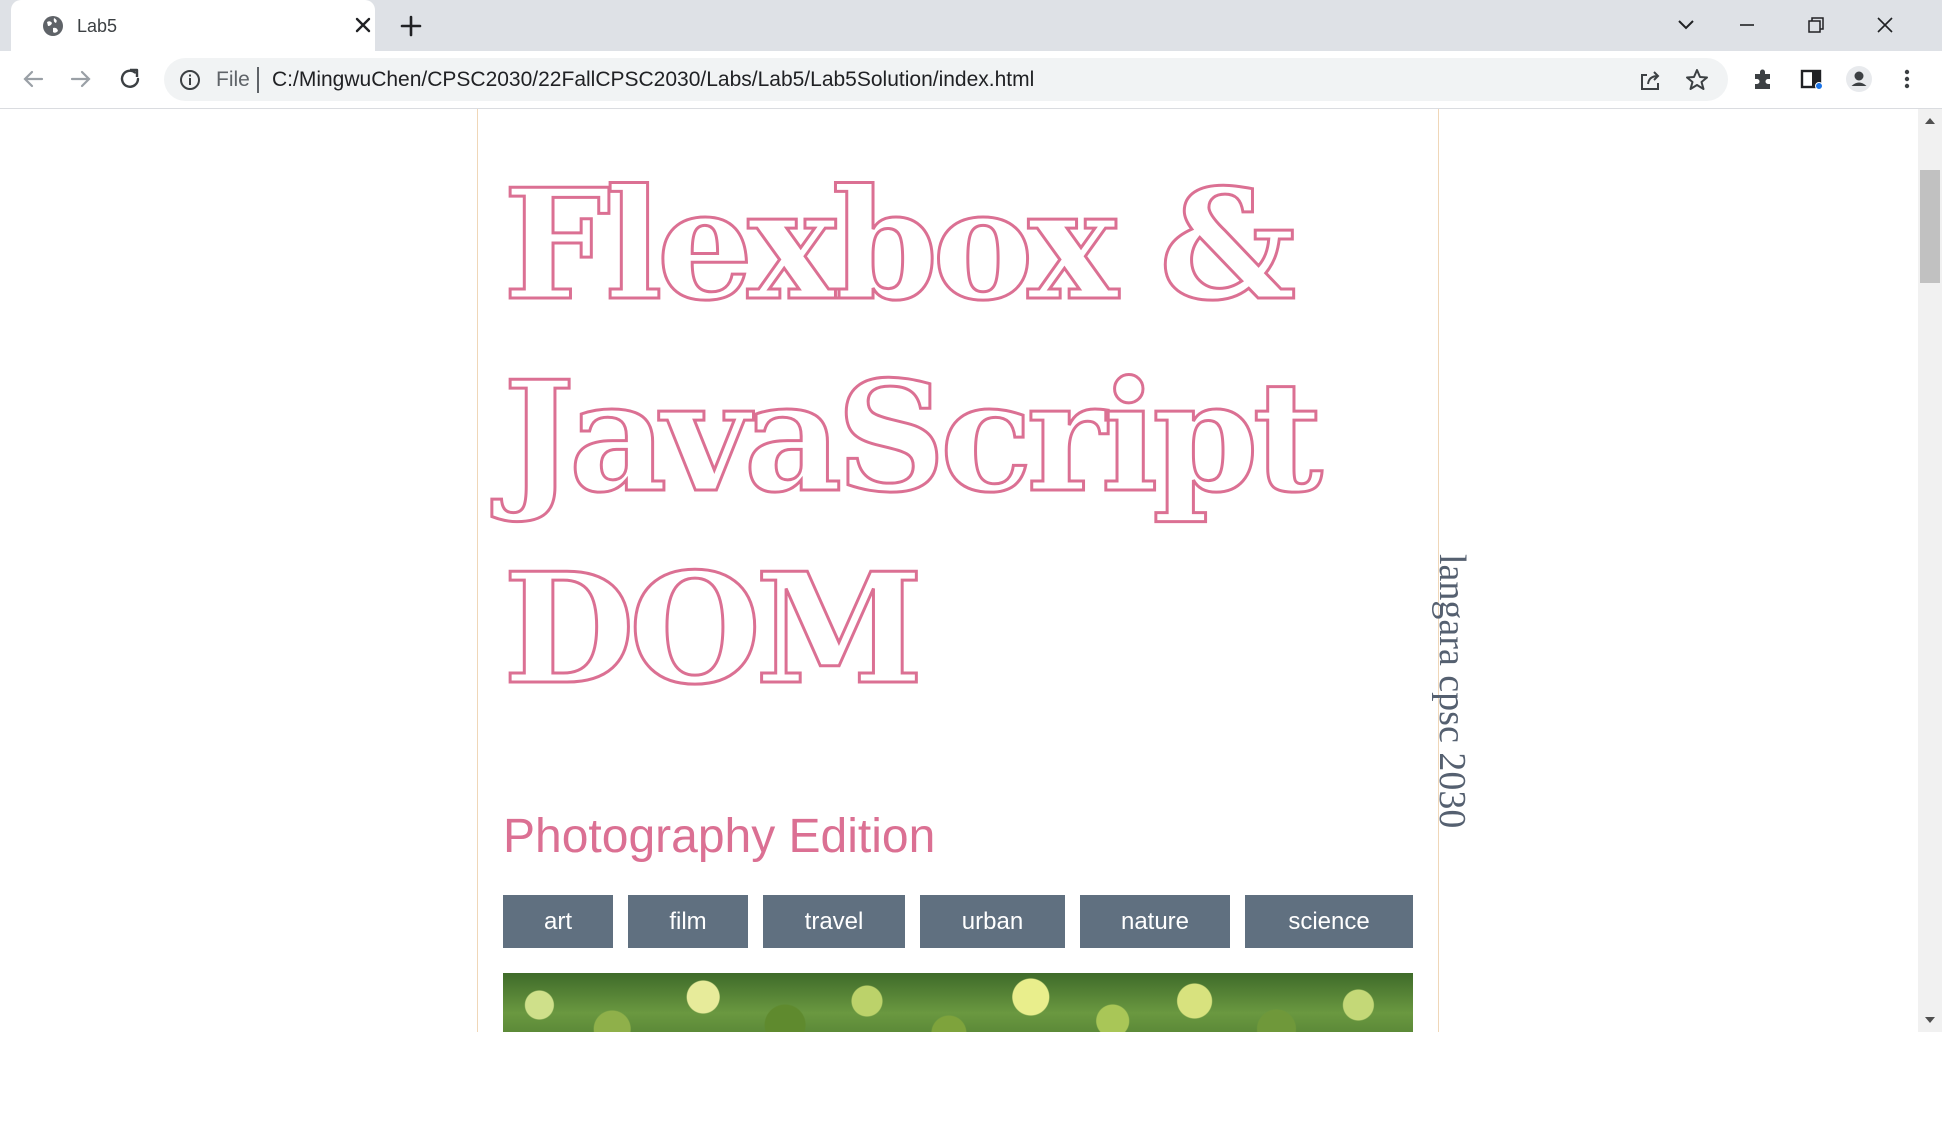  What do you see at coordinates (1155, 921) in the screenshot?
I see `category-button-nature: nature` at bounding box center [1155, 921].